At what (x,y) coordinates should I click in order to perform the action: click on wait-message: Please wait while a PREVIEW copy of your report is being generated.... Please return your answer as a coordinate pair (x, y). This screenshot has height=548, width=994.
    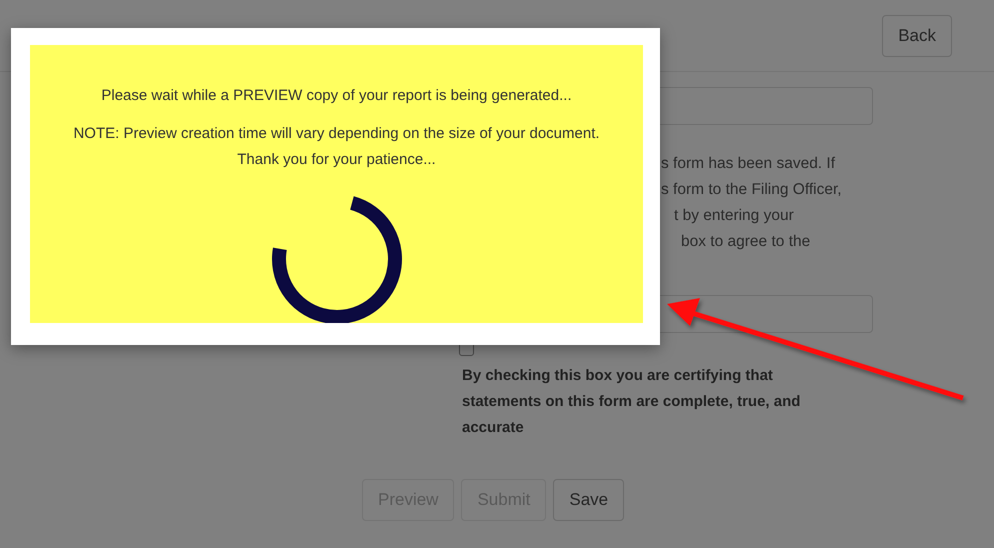
    Looking at the image, I should click on (336, 96).